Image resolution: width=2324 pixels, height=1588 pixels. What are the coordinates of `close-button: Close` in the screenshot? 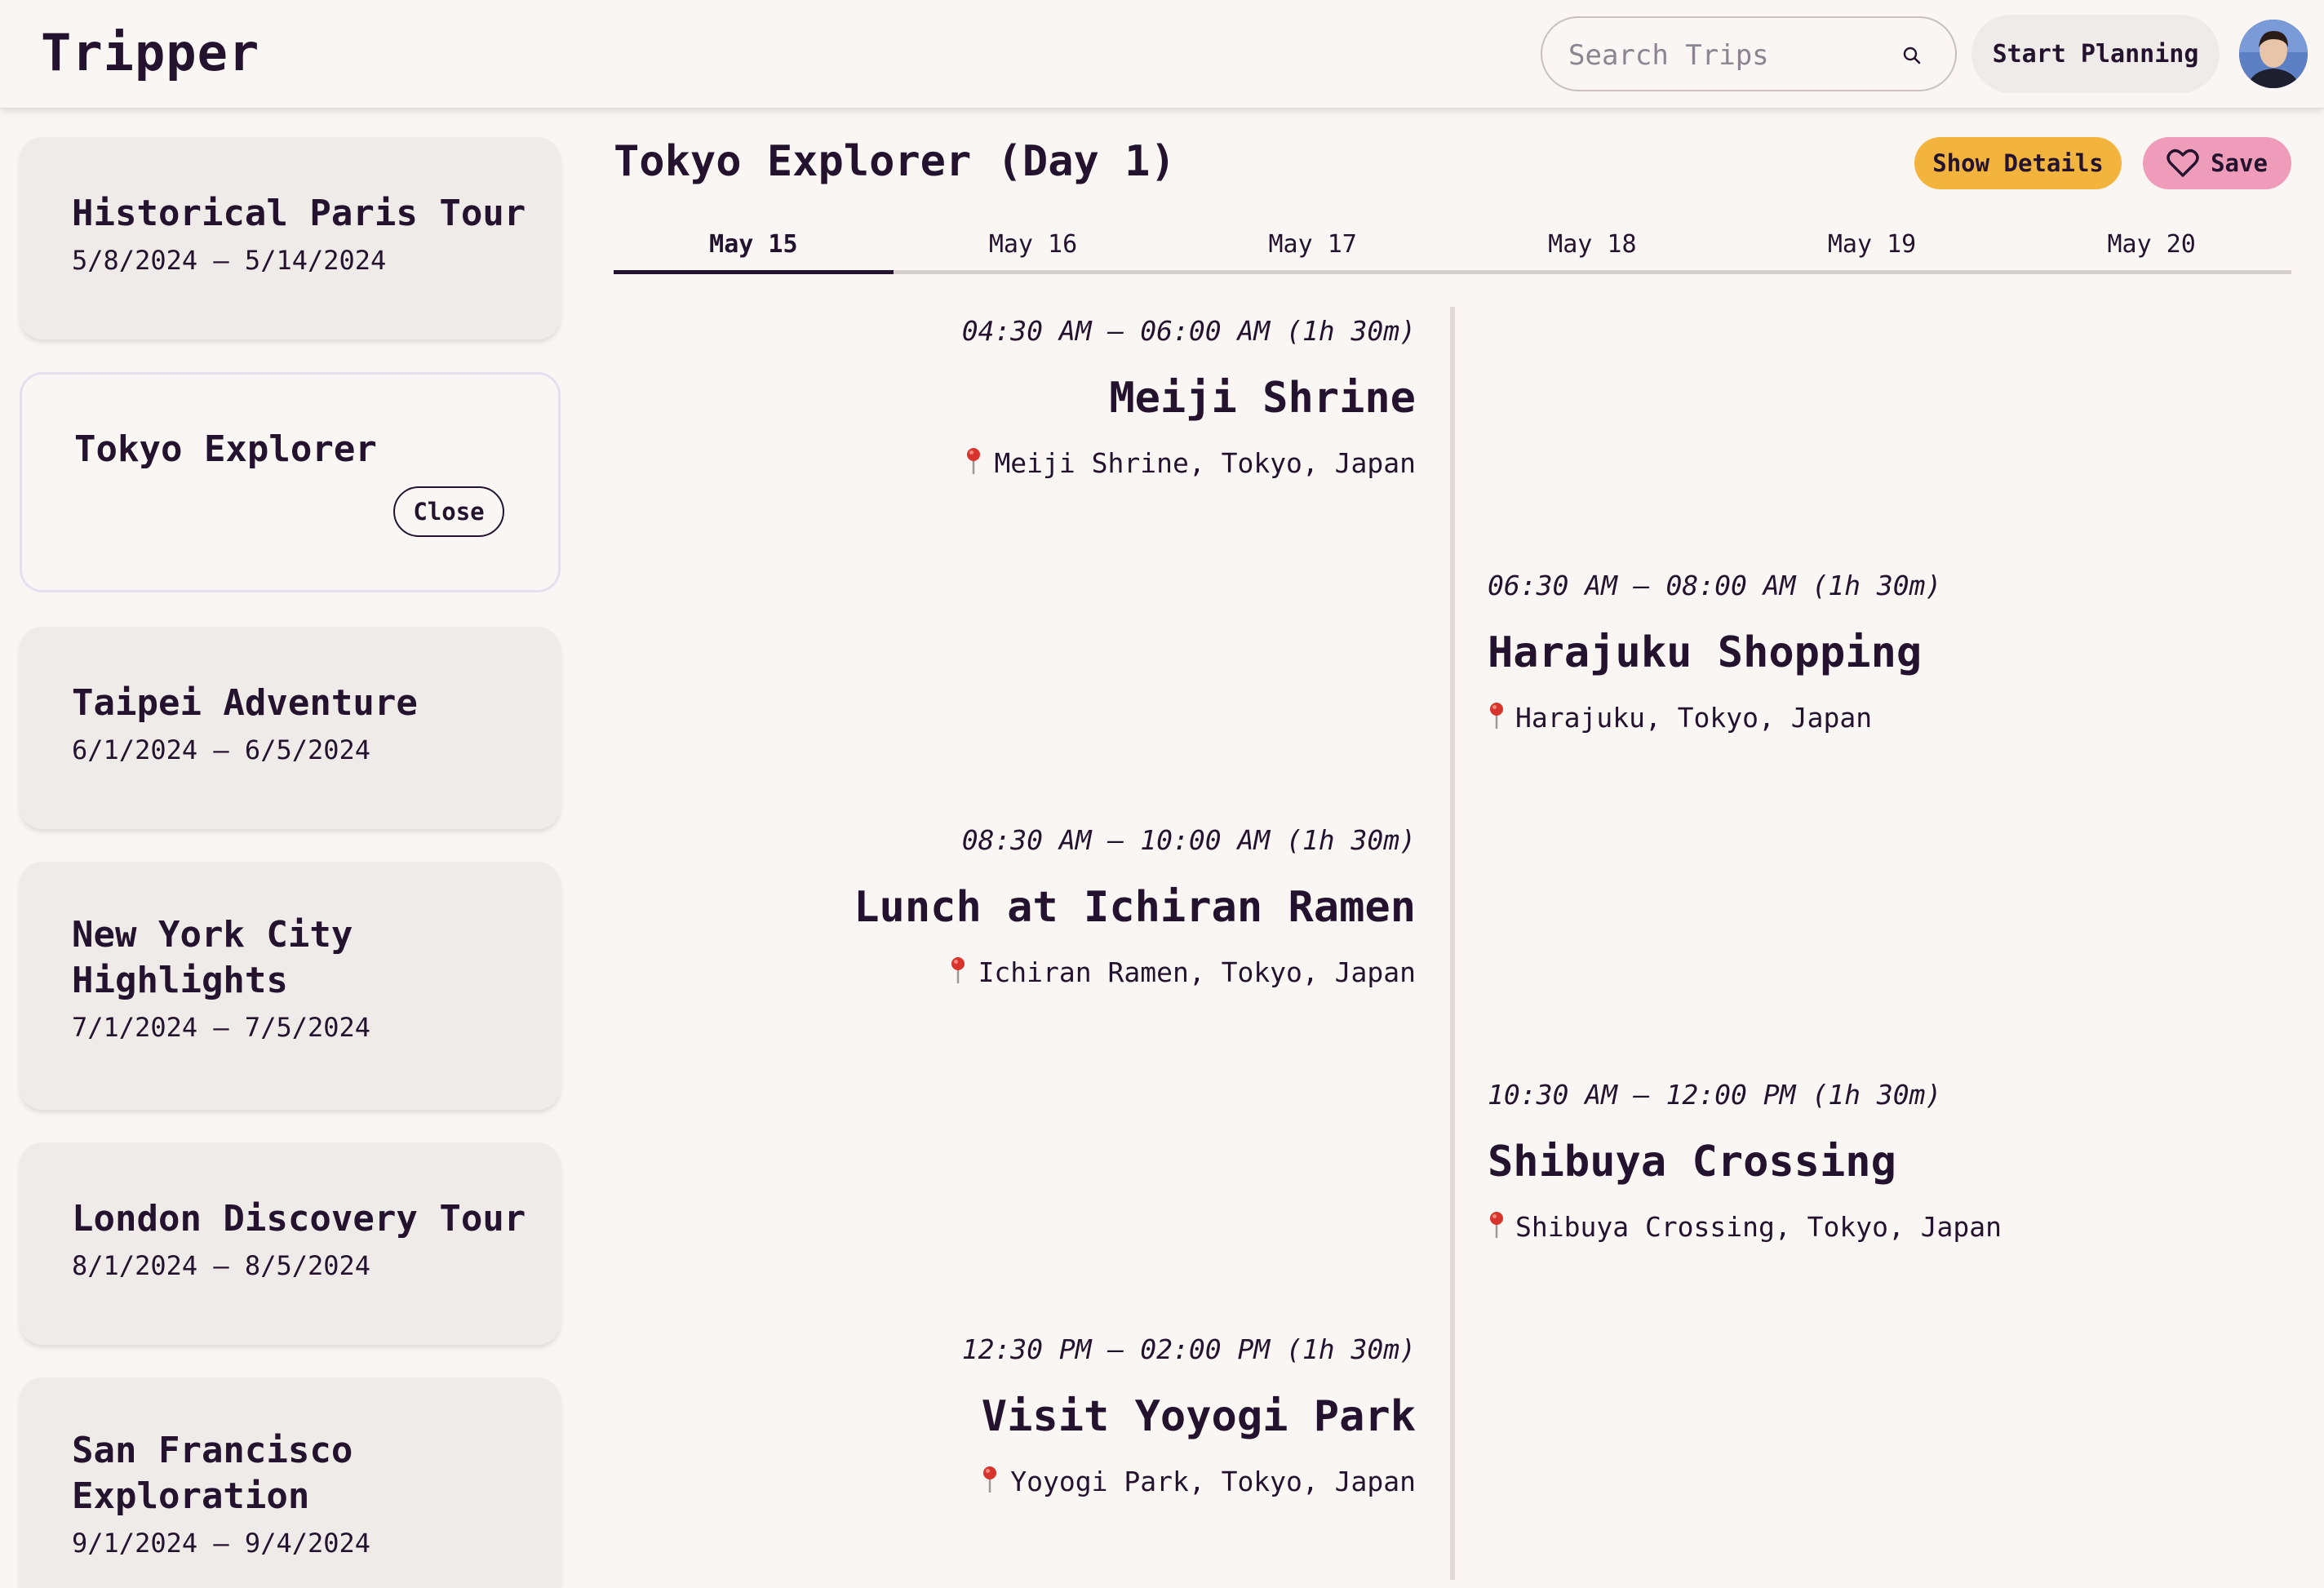 It's located at (448, 512).